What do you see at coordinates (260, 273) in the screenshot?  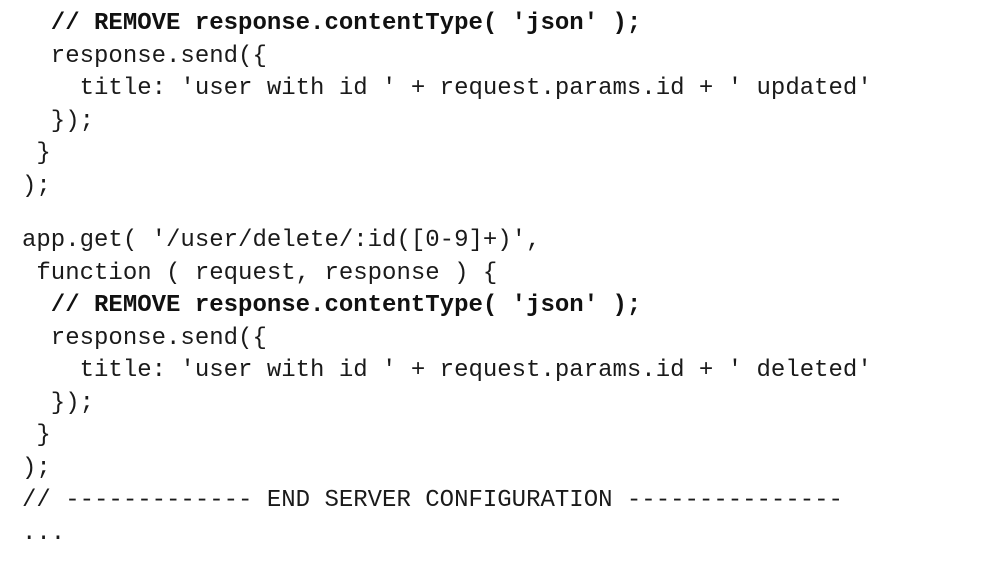 I see `code-line: function ( request, response ) {` at bounding box center [260, 273].